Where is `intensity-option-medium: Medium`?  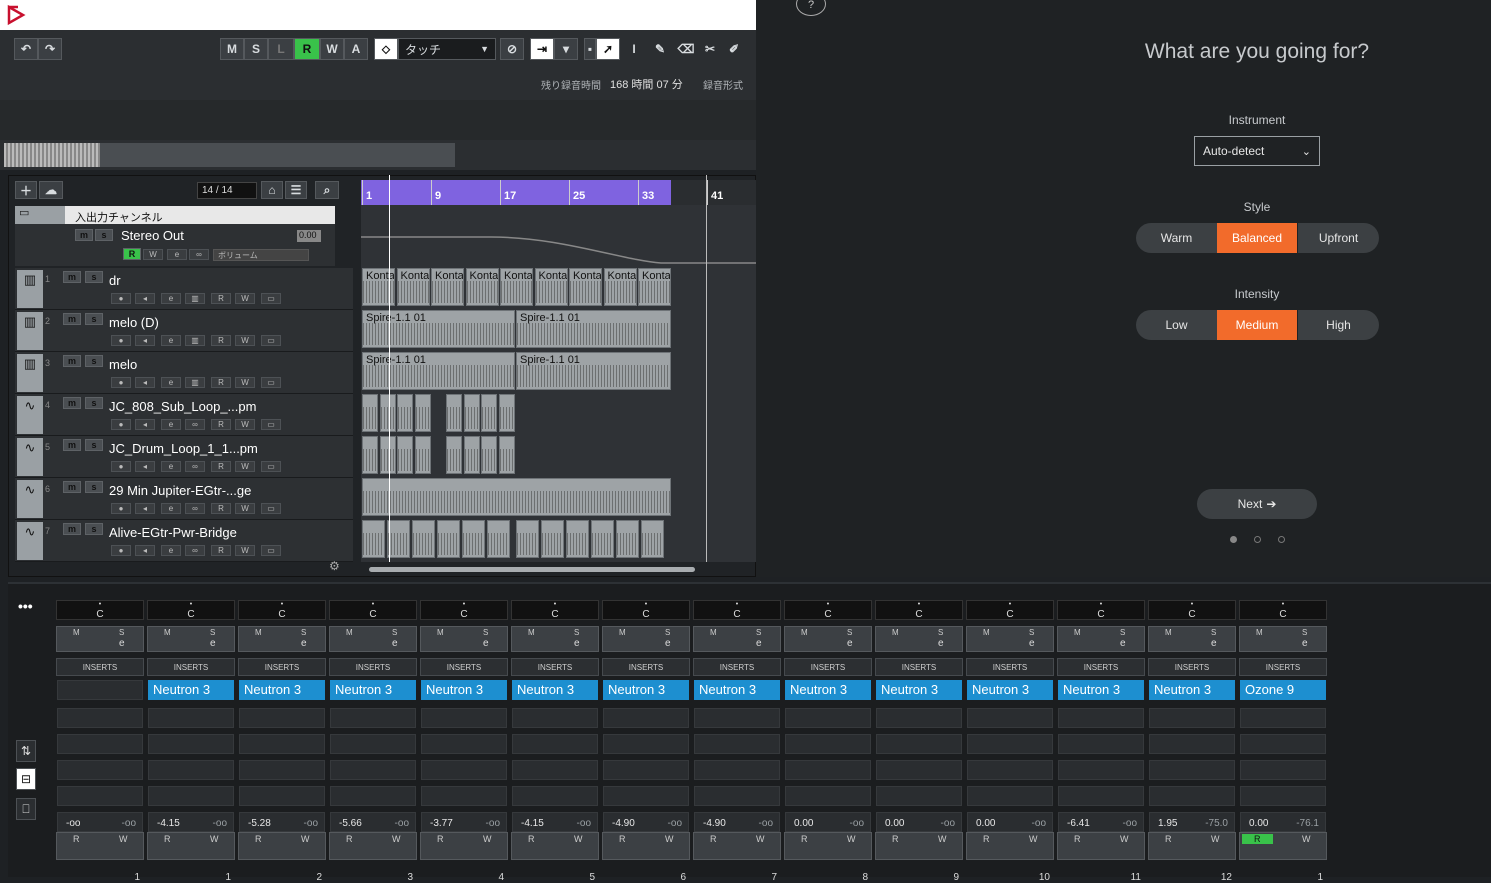 intensity-option-medium: Medium is located at coordinates (1257, 325).